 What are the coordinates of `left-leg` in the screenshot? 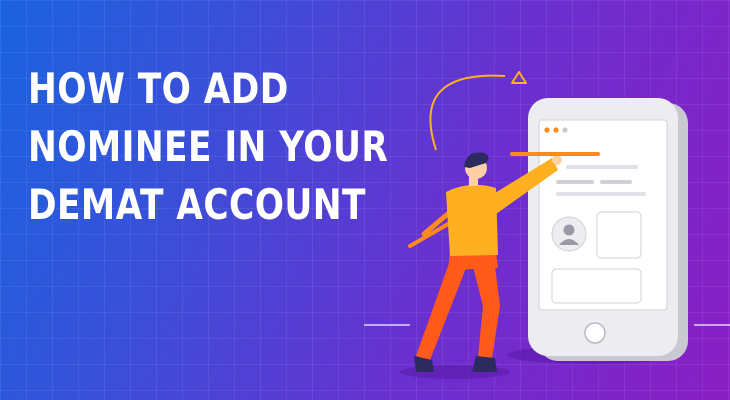 It's located at (443, 307).